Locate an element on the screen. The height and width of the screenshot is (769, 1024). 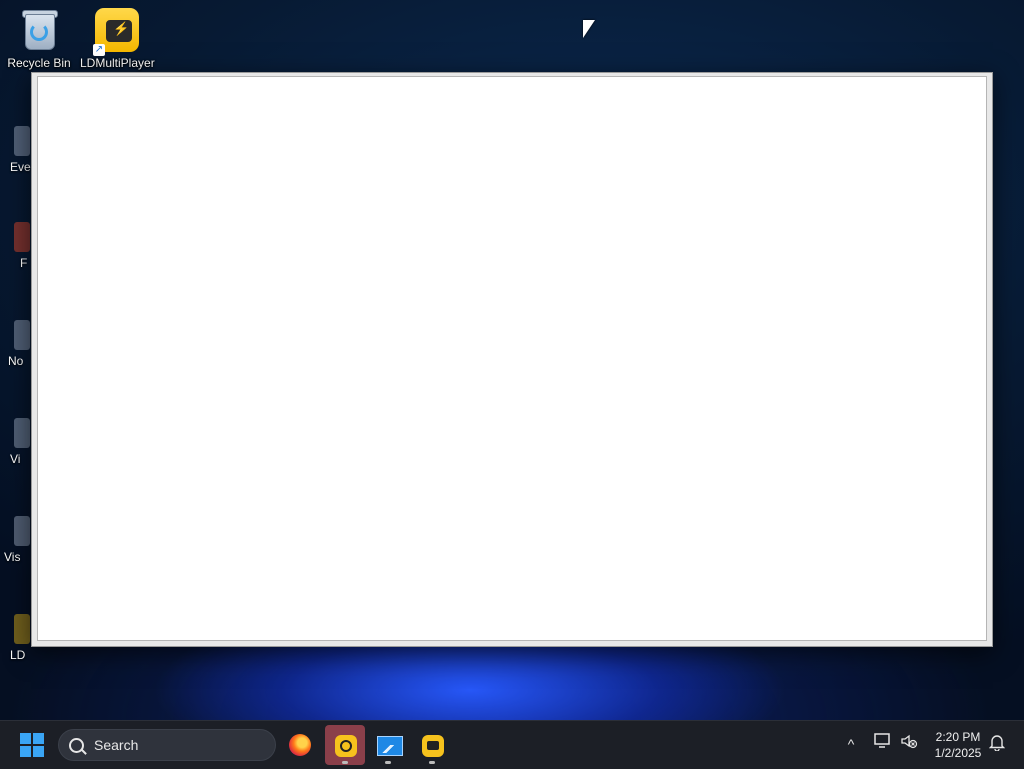
show-hidden-icons-button: ^ is located at coordinates (851, 744).